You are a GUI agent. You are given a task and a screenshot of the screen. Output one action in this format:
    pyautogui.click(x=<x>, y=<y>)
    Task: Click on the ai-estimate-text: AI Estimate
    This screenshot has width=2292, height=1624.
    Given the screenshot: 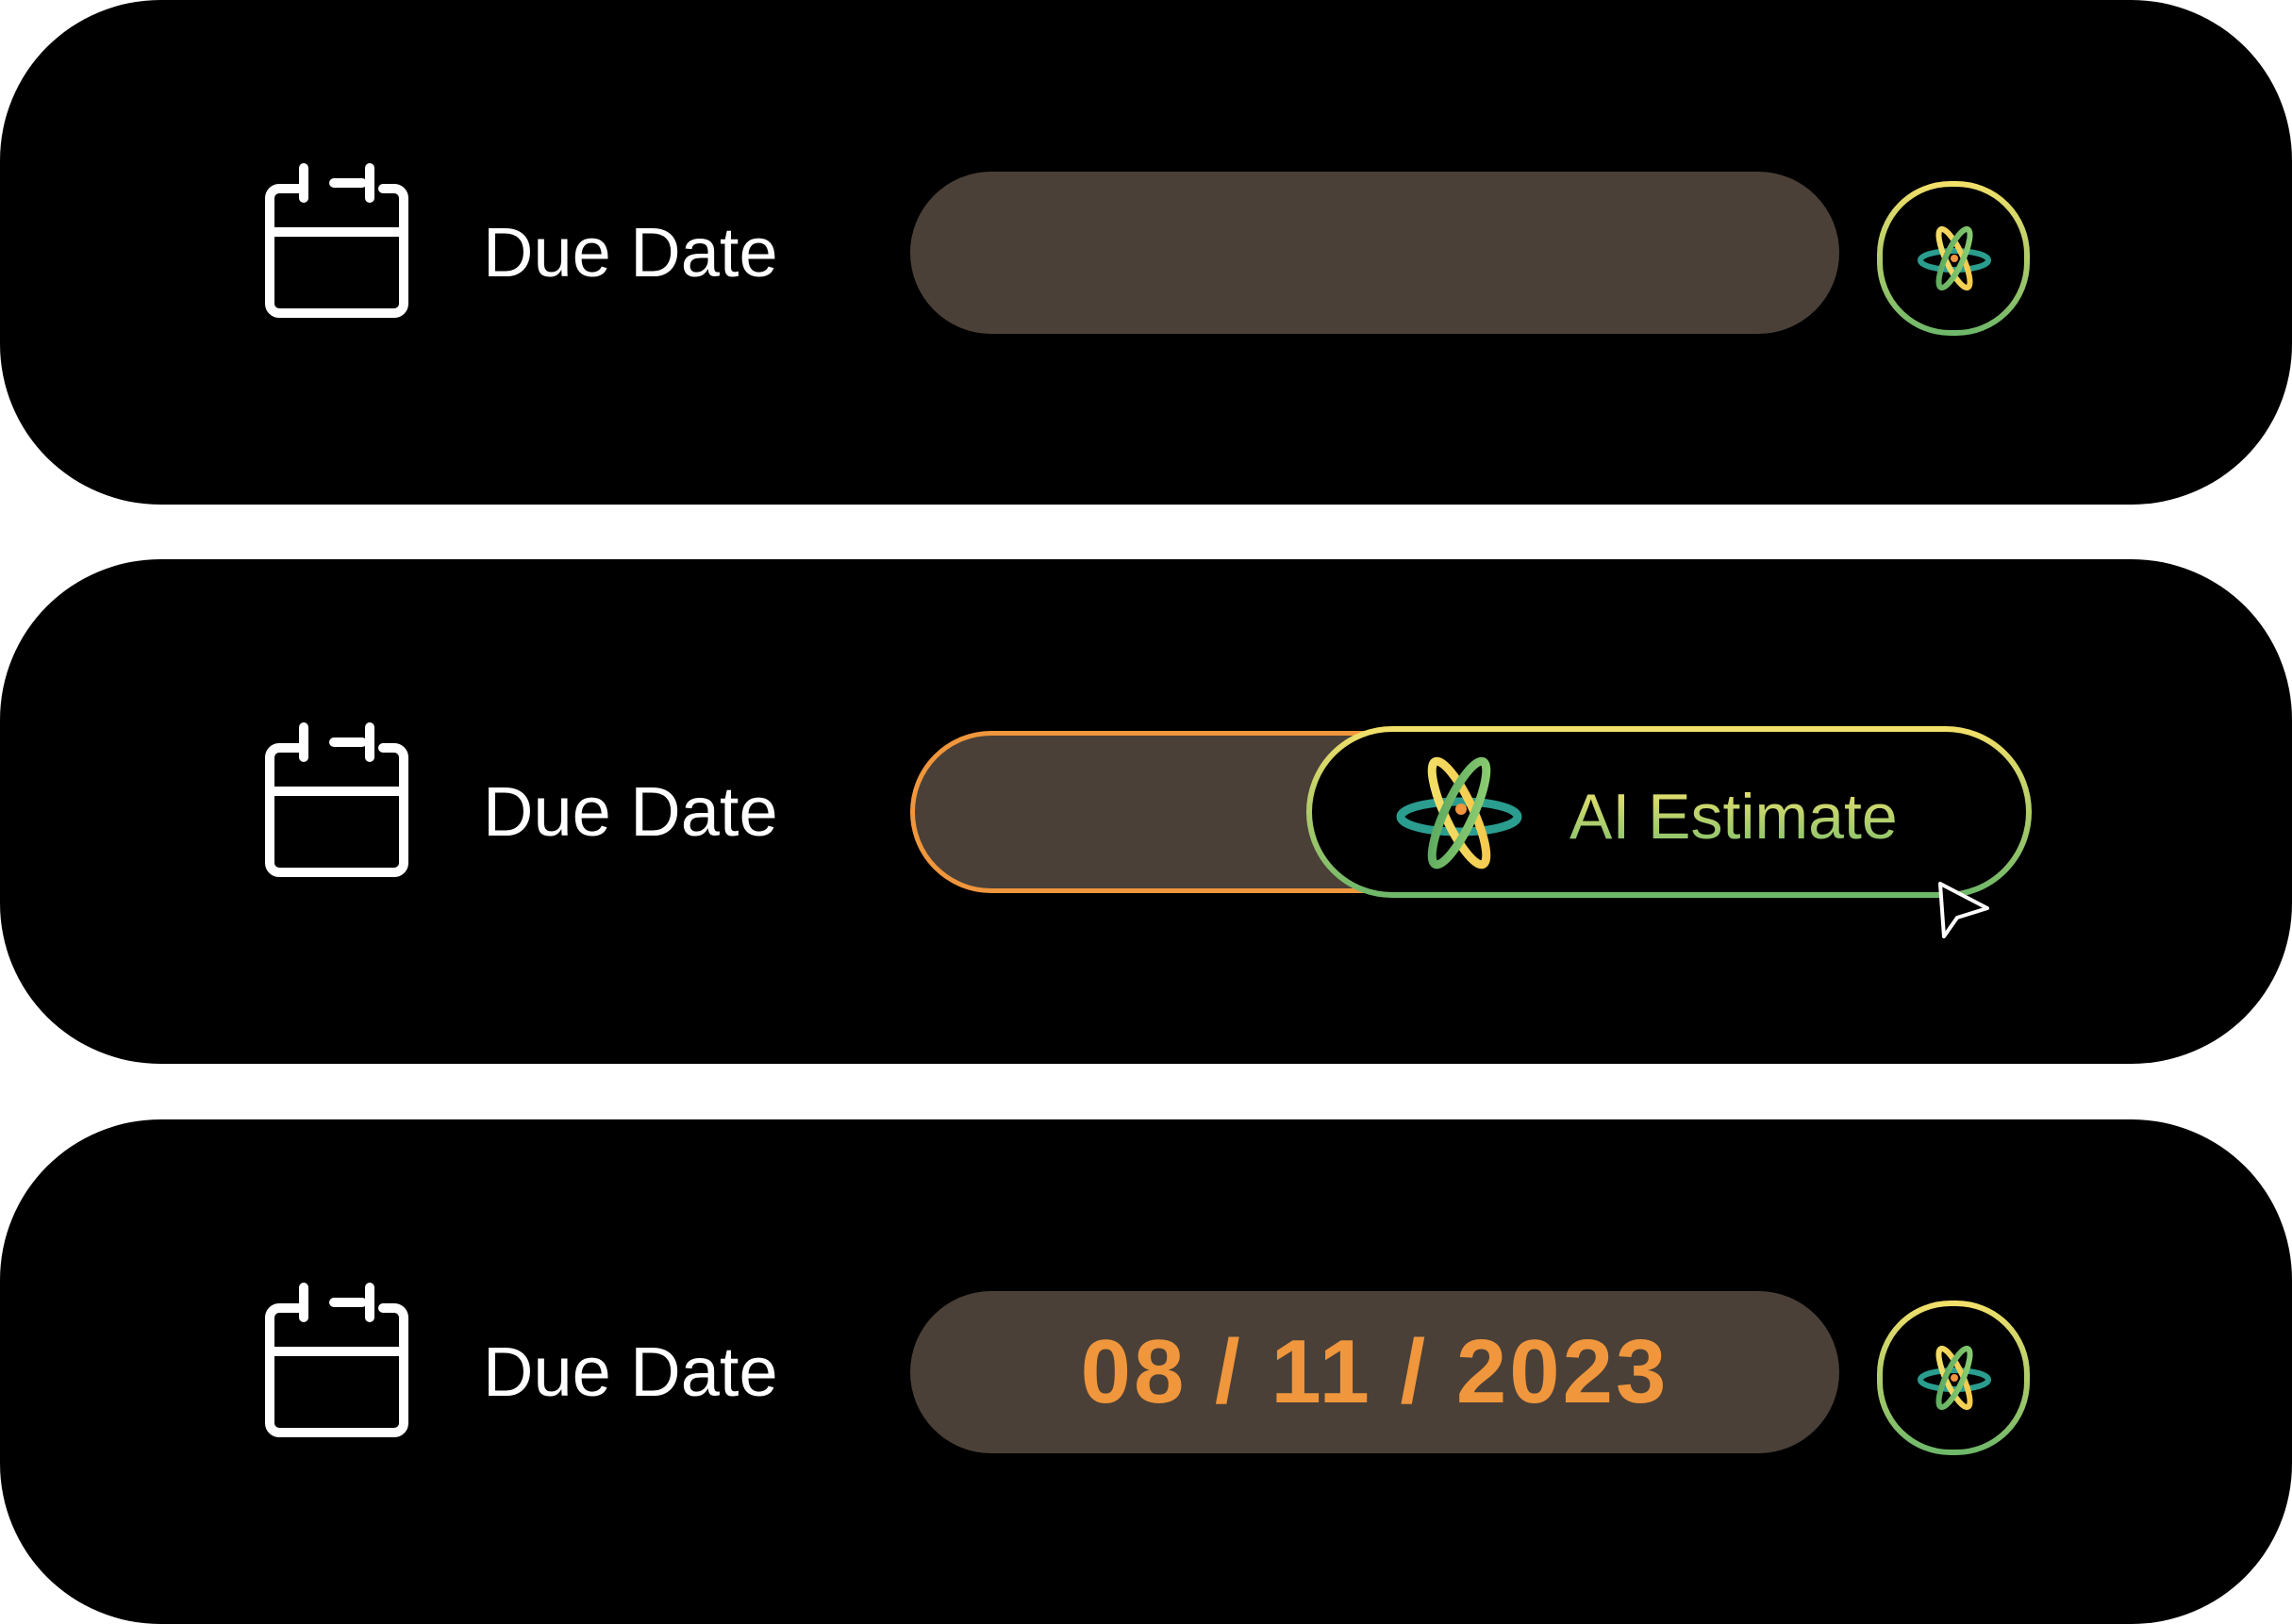 What is the action you would take?
    pyautogui.click(x=1734, y=817)
    